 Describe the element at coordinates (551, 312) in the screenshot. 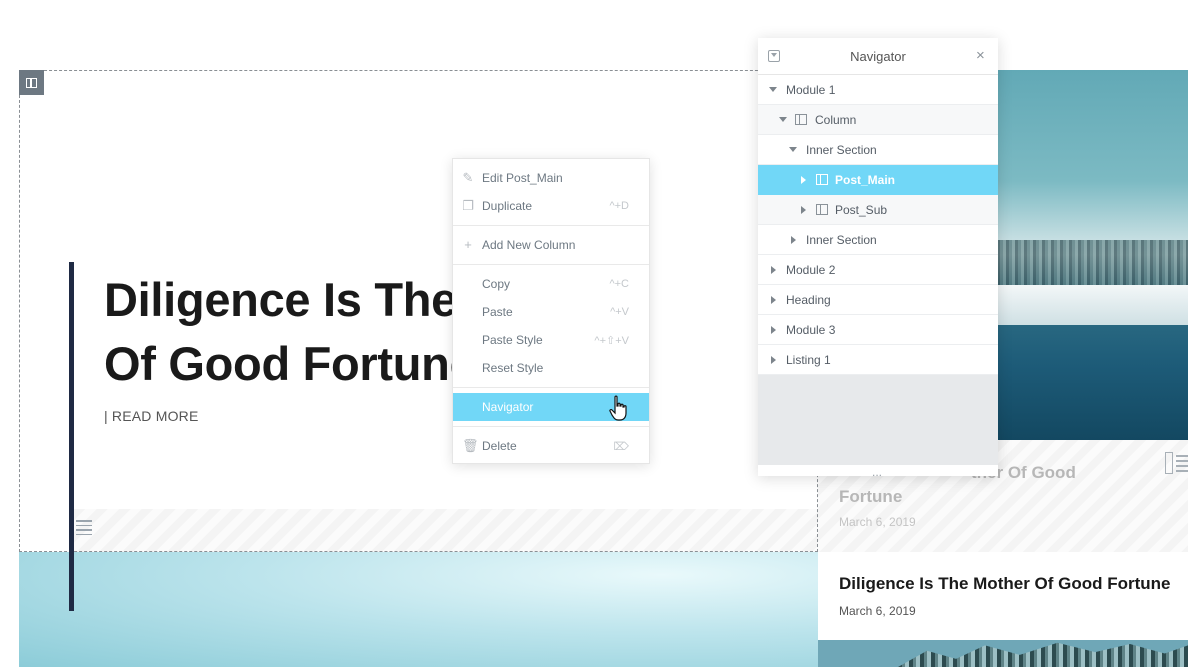

I see `menu-item-paste: Paste ^+V` at that location.